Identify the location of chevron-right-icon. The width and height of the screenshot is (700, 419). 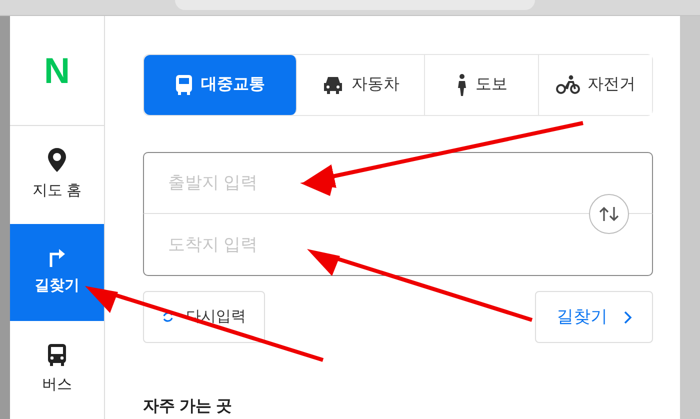
(628, 317).